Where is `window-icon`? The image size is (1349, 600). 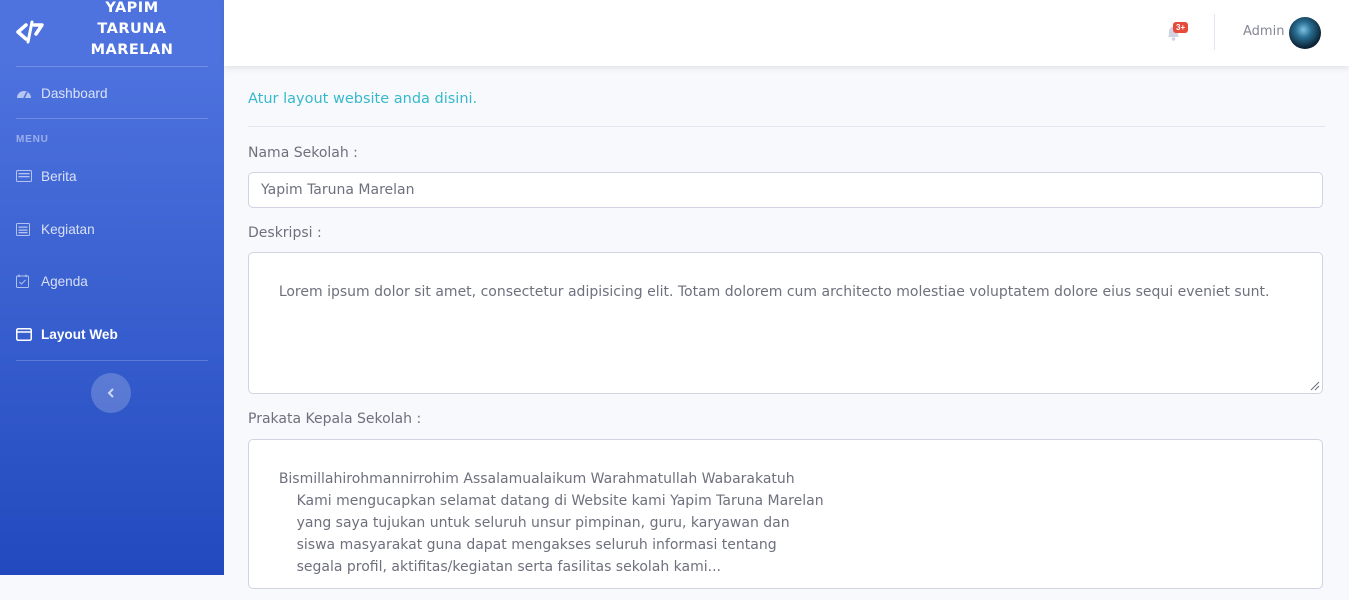
window-icon is located at coordinates (25, 334).